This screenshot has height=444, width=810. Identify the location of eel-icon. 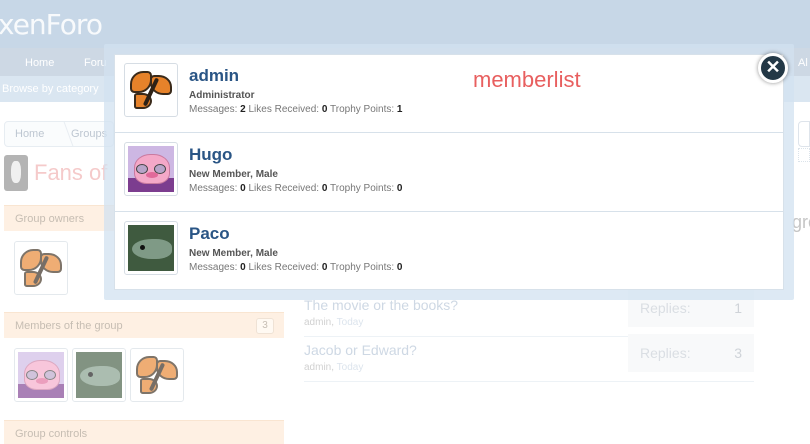
(151, 248).